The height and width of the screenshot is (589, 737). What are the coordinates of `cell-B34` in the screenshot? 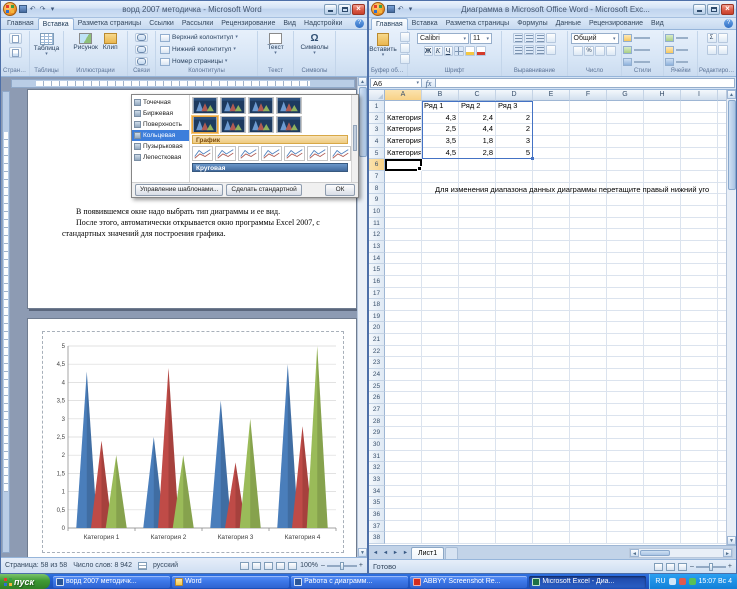 It's located at (440, 491).